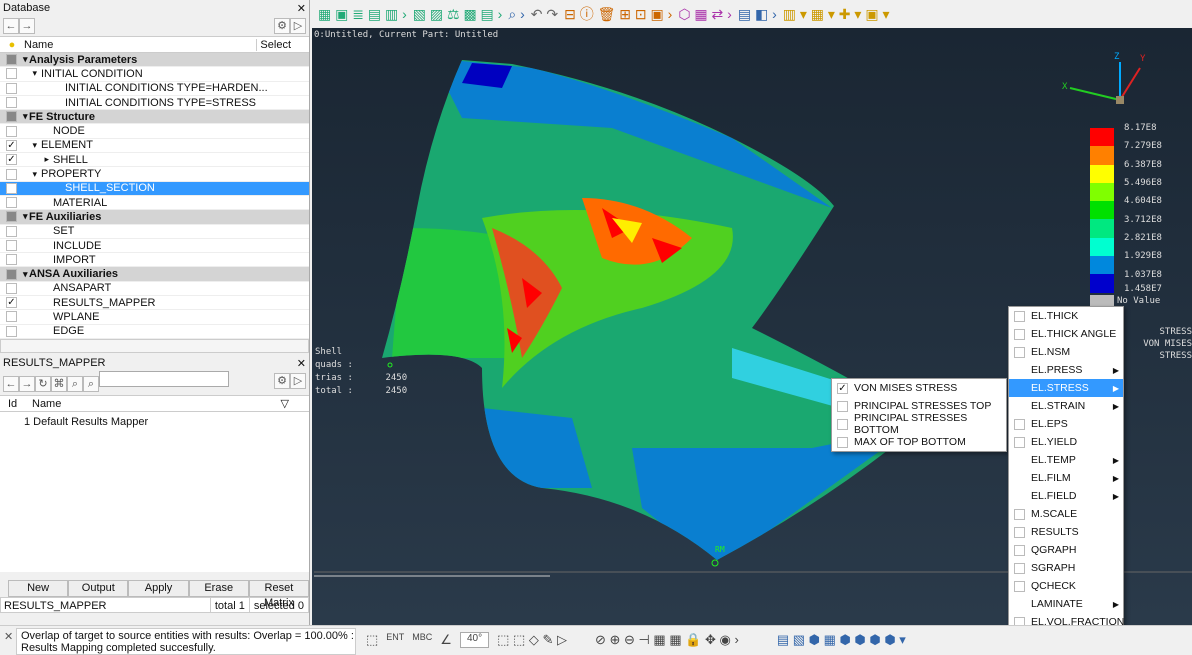  What do you see at coordinates (154, 60) in the screenshot?
I see `tree-row: ▾ Analysis Parameters` at bounding box center [154, 60].